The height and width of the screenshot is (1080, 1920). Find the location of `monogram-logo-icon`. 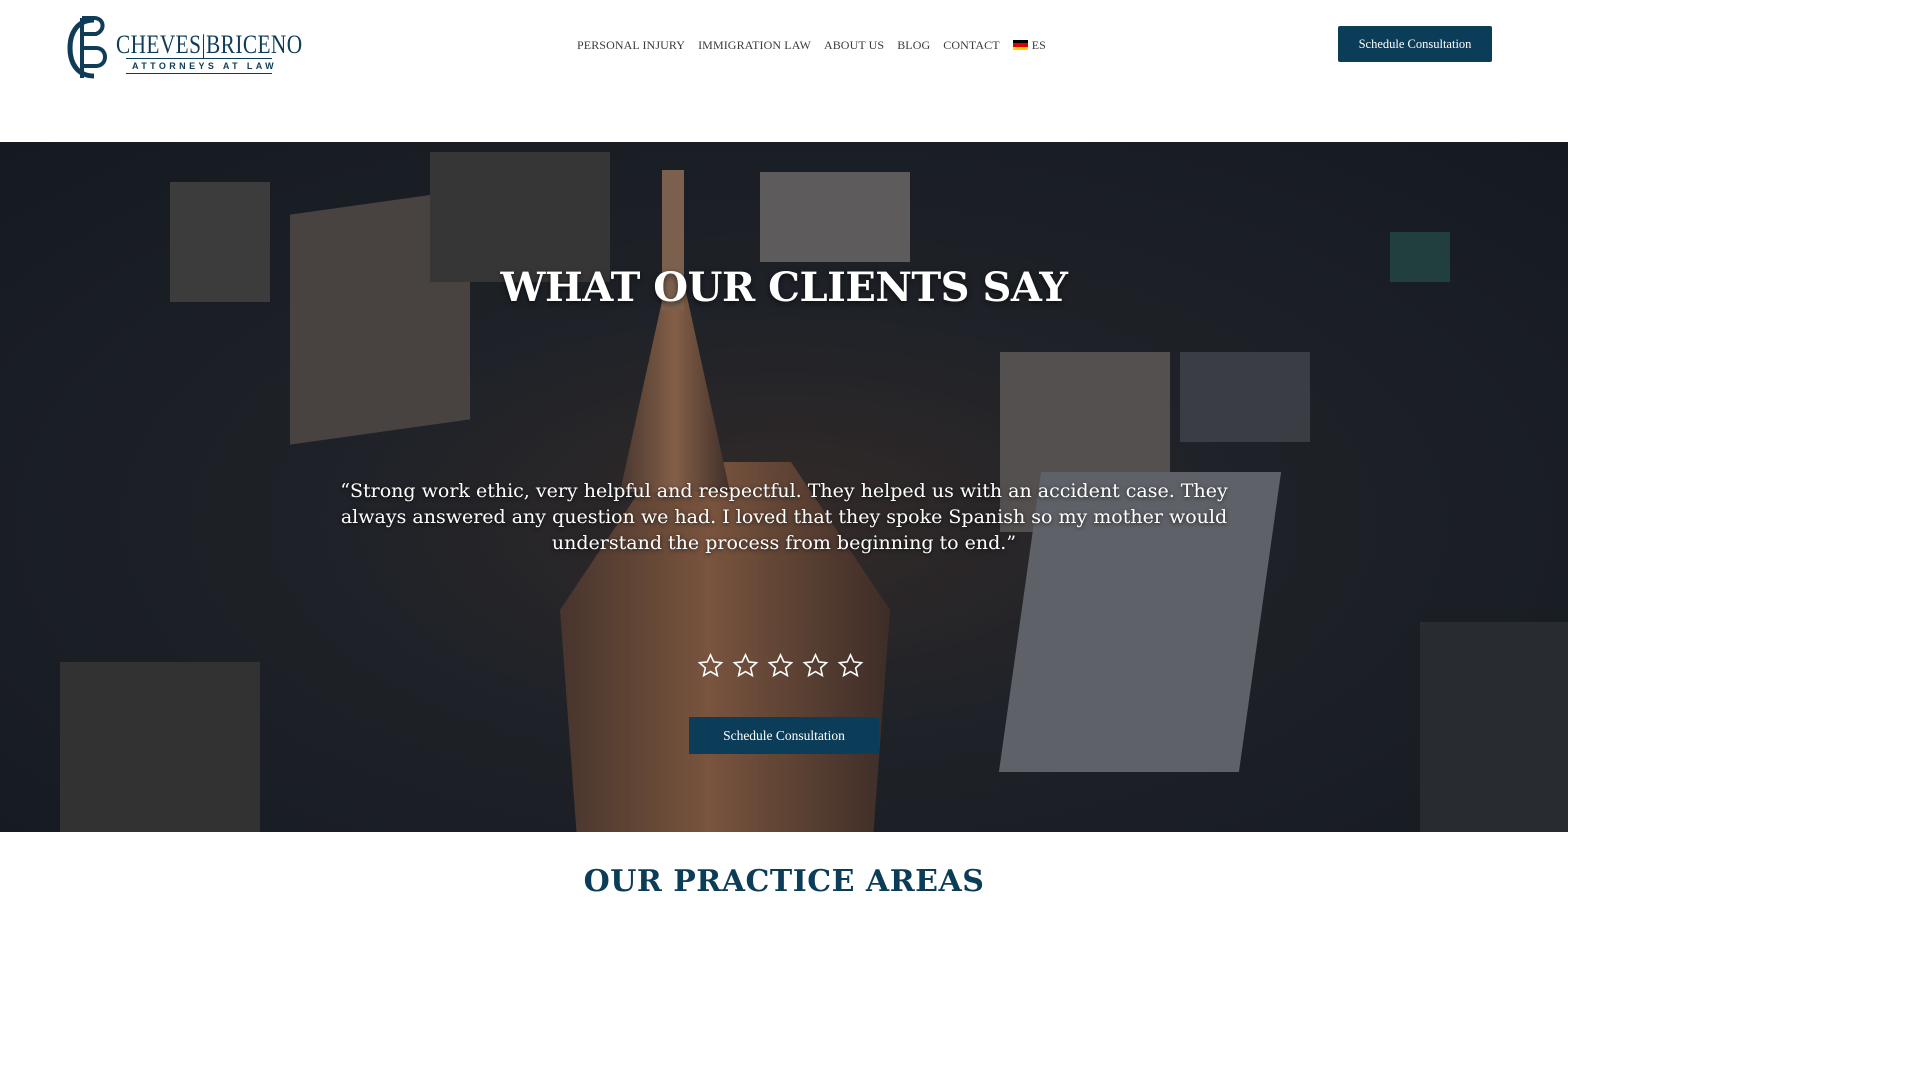

monogram-logo-icon is located at coordinates (87, 47).